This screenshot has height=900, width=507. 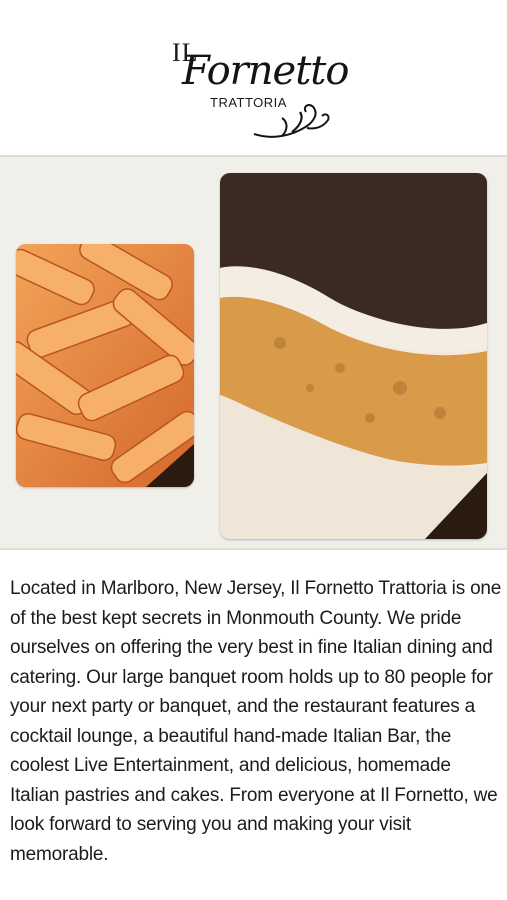 What do you see at coordinates (105, 365) in the screenshot?
I see `pasta-photo` at bounding box center [105, 365].